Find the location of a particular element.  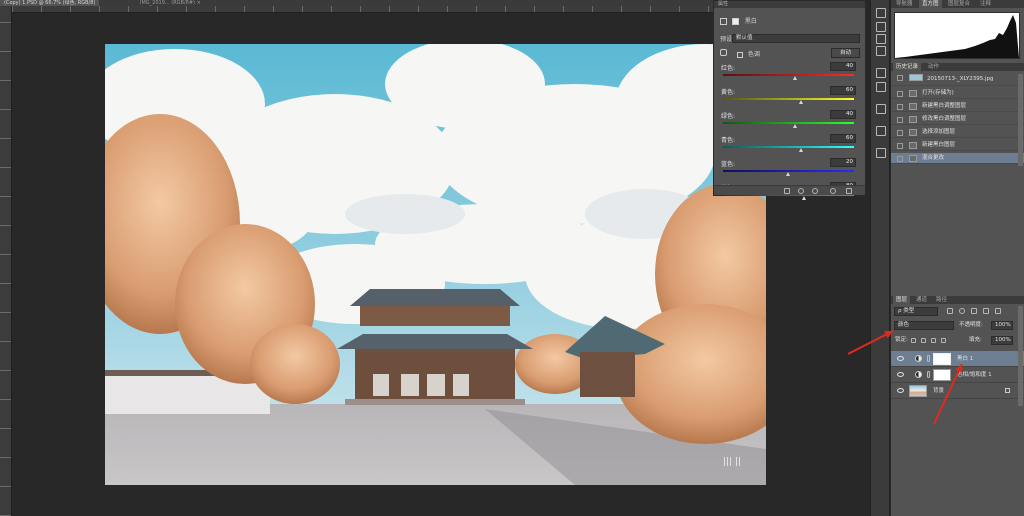

layer-filter-select: ρ 类型 is located at coordinates (916, 311).